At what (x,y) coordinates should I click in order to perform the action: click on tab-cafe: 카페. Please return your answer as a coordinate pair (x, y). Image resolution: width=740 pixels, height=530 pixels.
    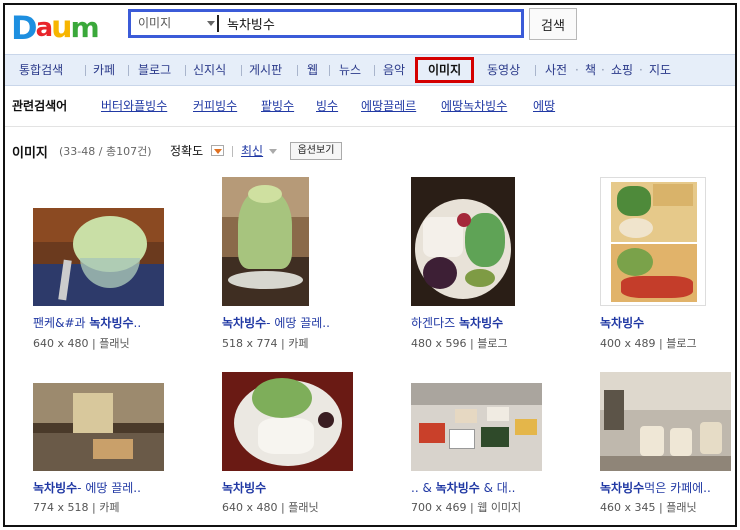
    Looking at the image, I should click on (104, 70).